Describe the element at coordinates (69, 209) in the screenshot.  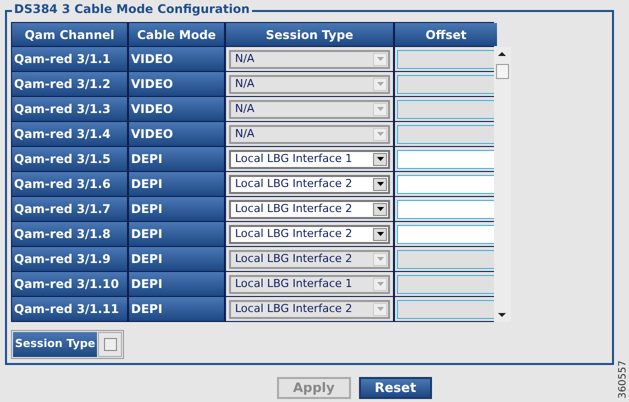
I see `channel-cell: Qam-red 3/1.7` at that location.